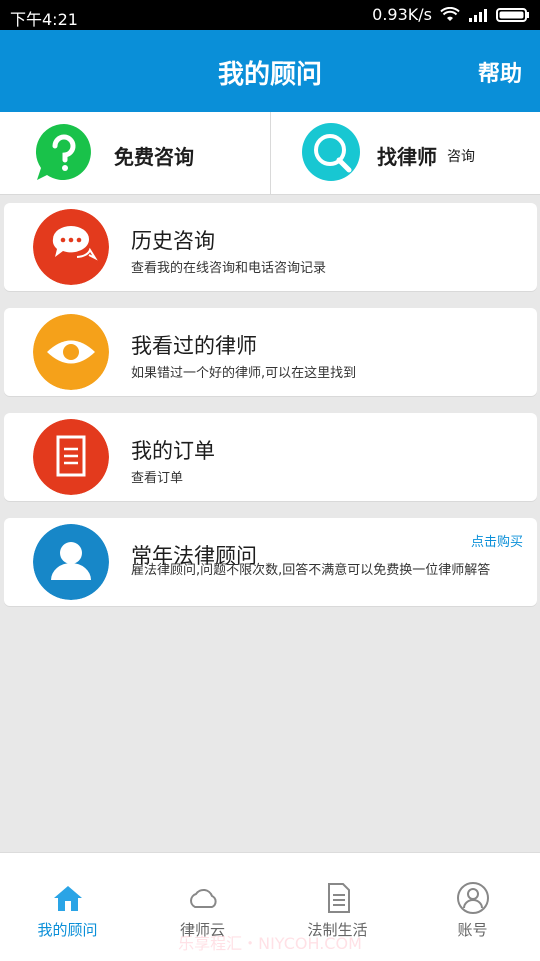  I want to click on tab-my-advisor: 我的顾问, so click(67, 907).